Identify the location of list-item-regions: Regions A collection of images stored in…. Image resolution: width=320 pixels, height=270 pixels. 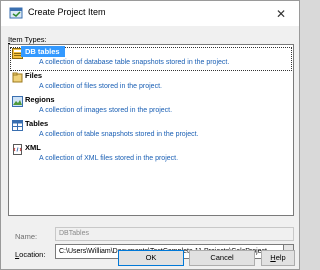
(151, 106).